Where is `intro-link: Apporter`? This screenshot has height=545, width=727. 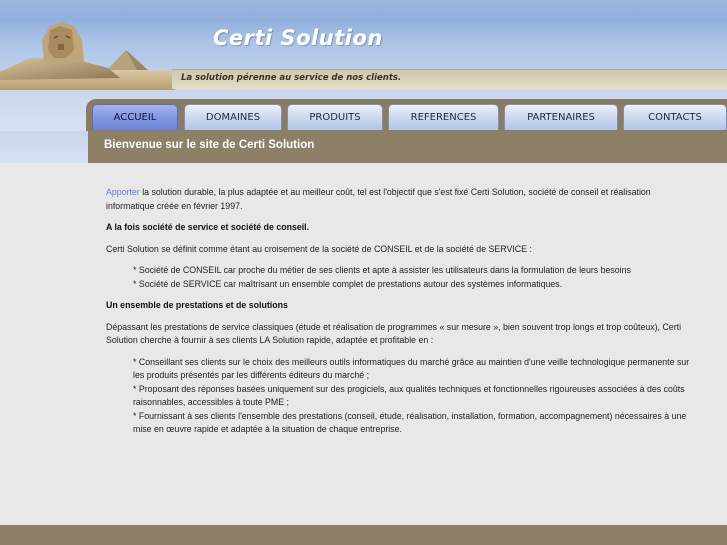 intro-link: Apporter is located at coordinates (123, 192).